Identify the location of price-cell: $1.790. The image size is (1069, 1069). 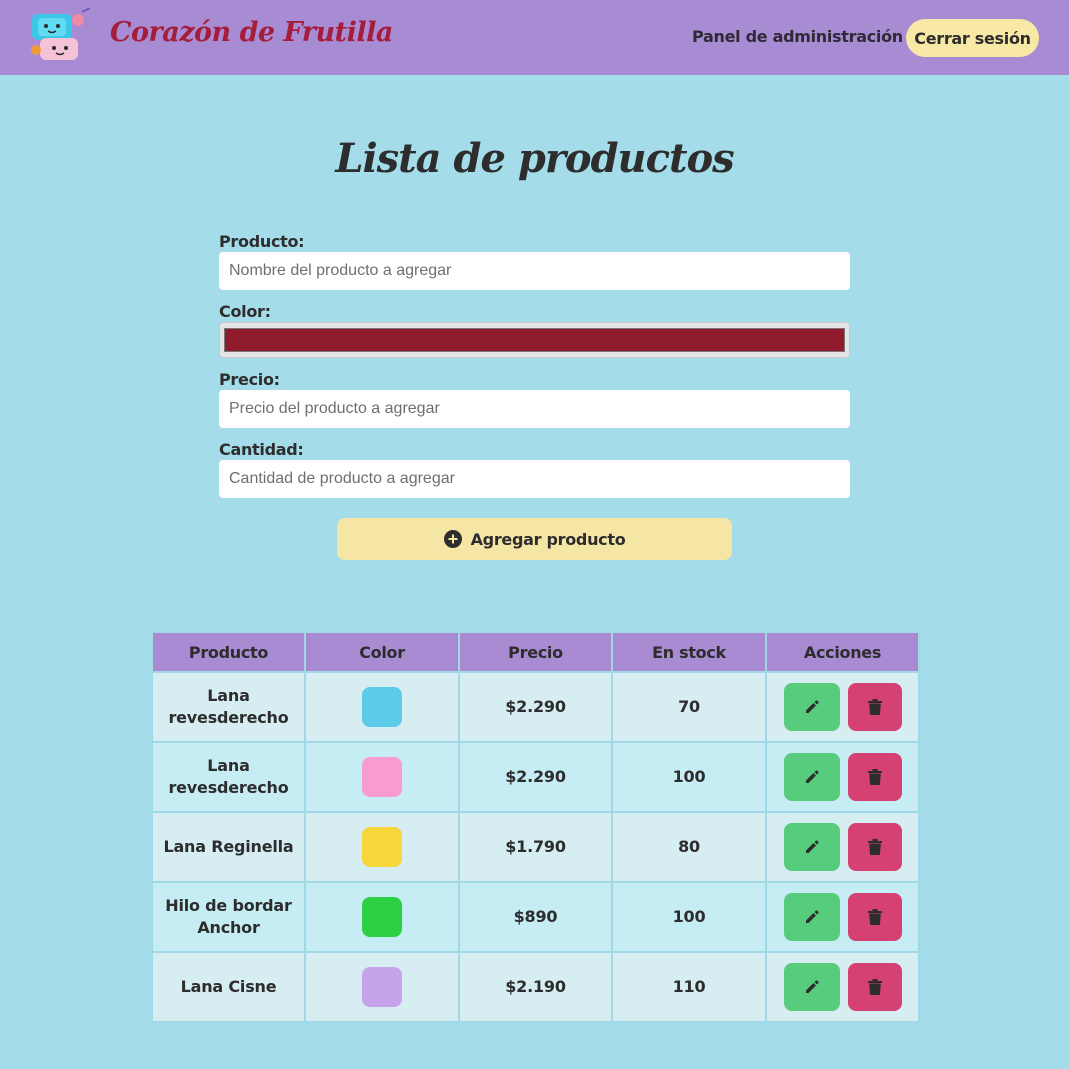
(535, 847).